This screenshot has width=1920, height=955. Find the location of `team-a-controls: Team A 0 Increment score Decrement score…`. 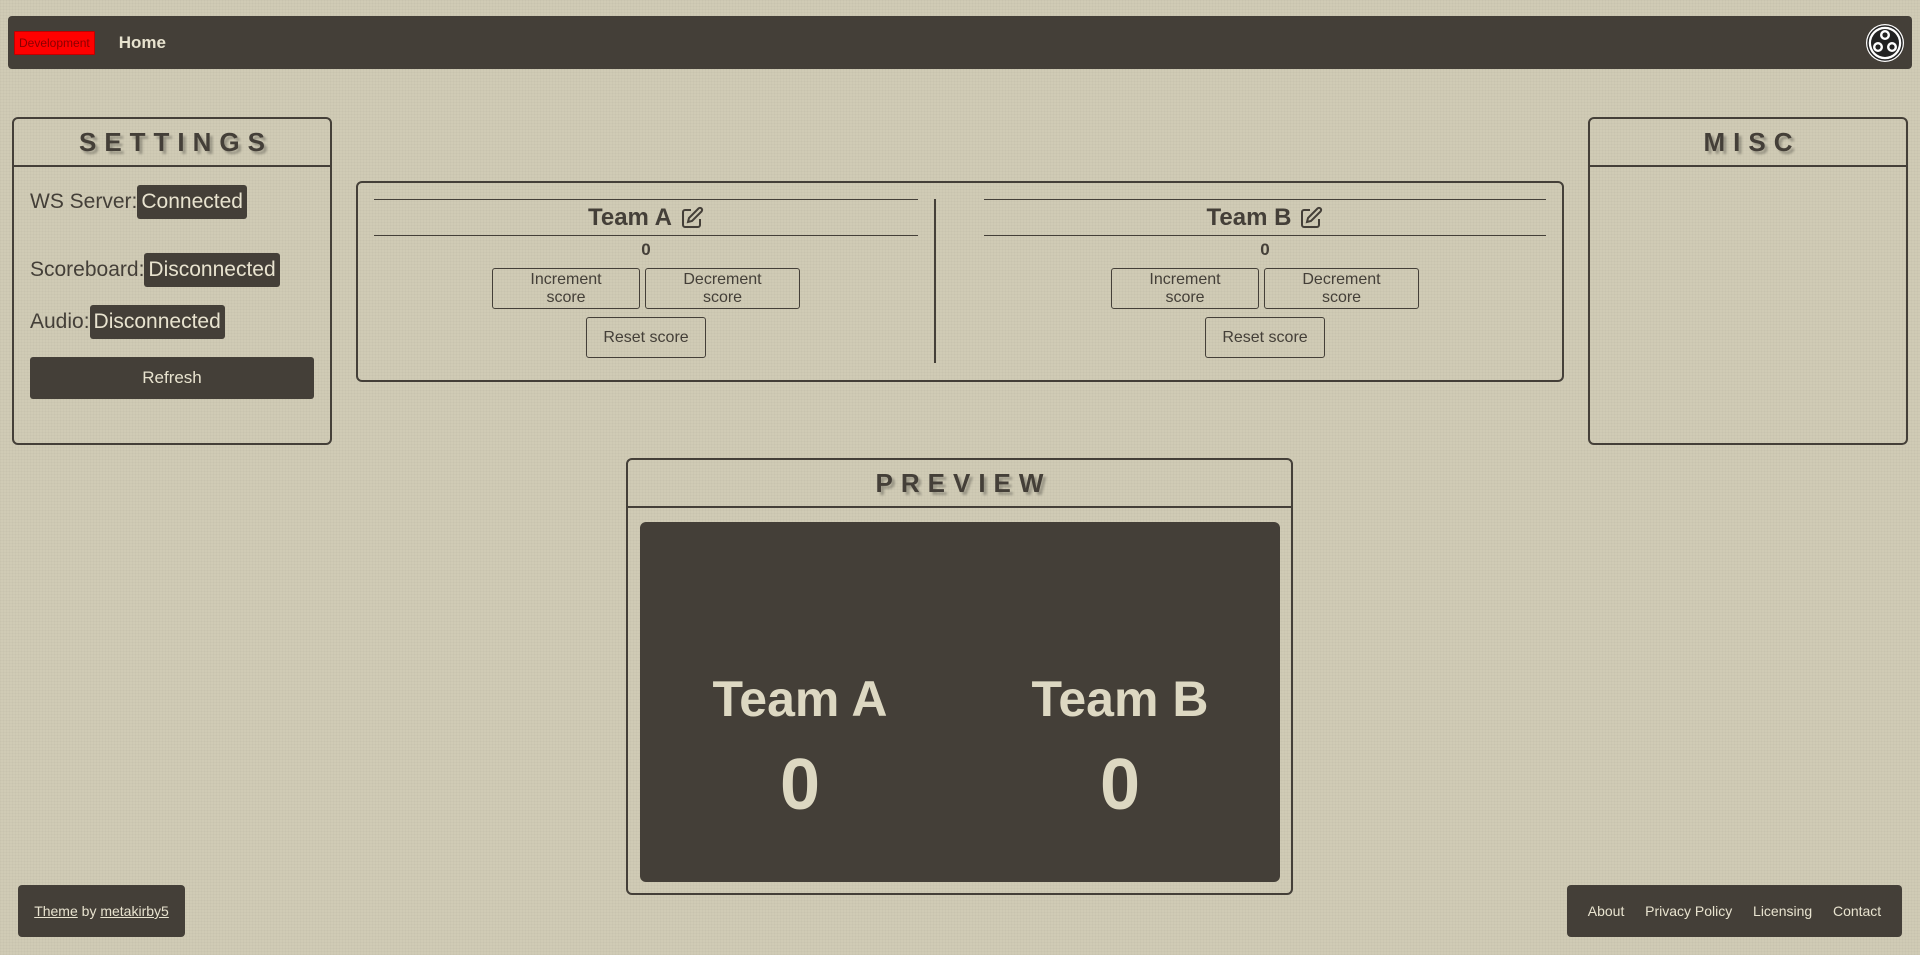

team-a-controls: Team A 0 Increment score Decrement score… is located at coordinates (646, 278).